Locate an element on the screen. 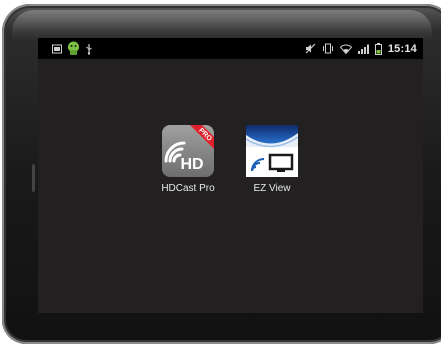  wifi-icon is located at coordinates (345, 49).